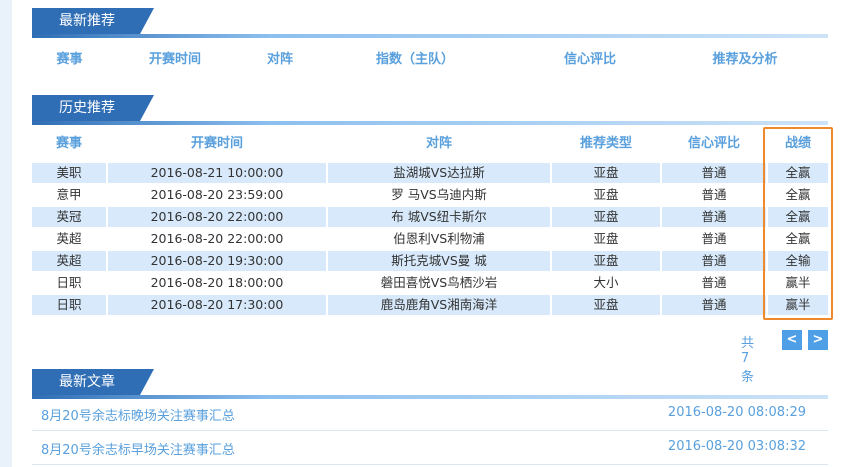  I want to click on cell-match: 盐湖城VS达拉斯, so click(439, 173).